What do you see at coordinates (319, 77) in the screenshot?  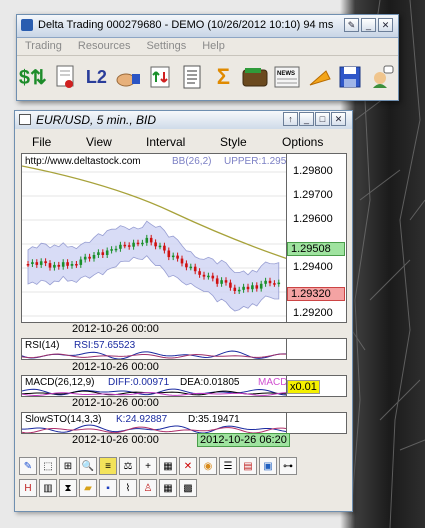 I see `flag-icon` at bounding box center [319, 77].